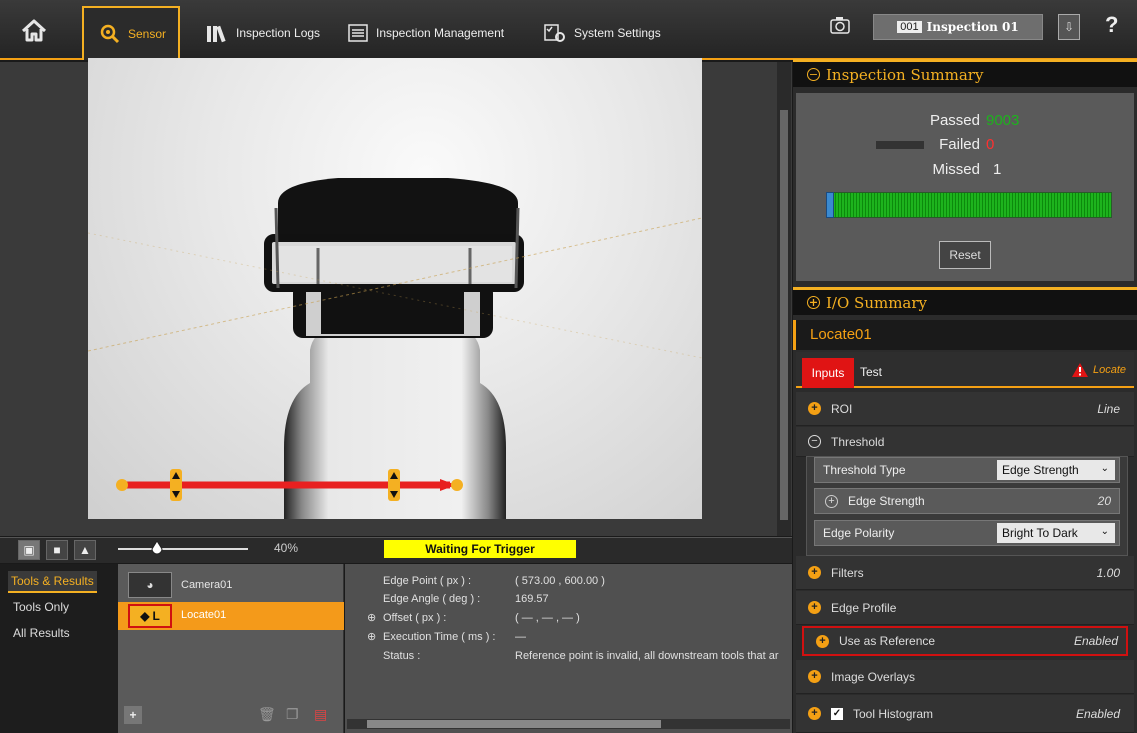 This screenshot has height=733, width=1137. I want to click on nav-tools-only: Tools Only, so click(41, 607).